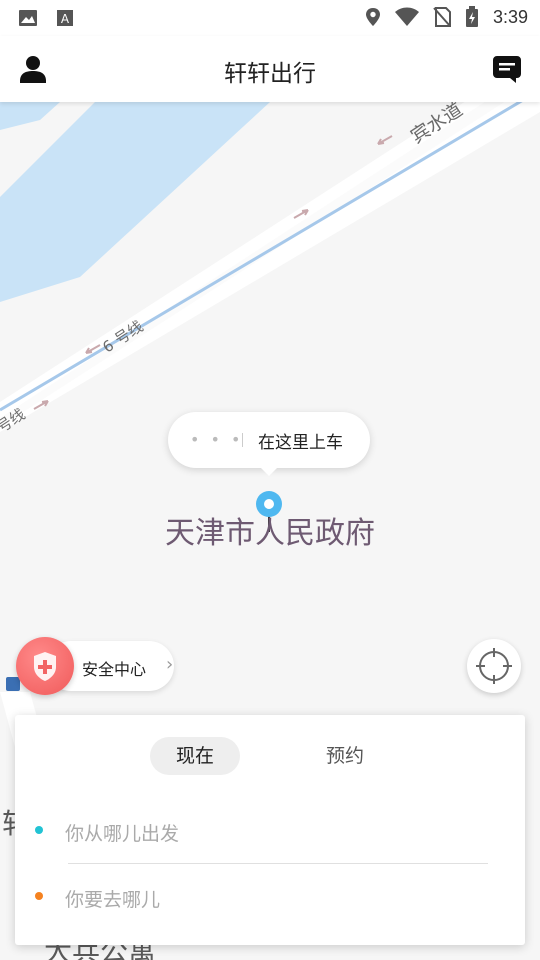 This screenshot has height=960, width=540. What do you see at coordinates (510, 16) in the screenshot?
I see `clock: 3:39` at bounding box center [510, 16].